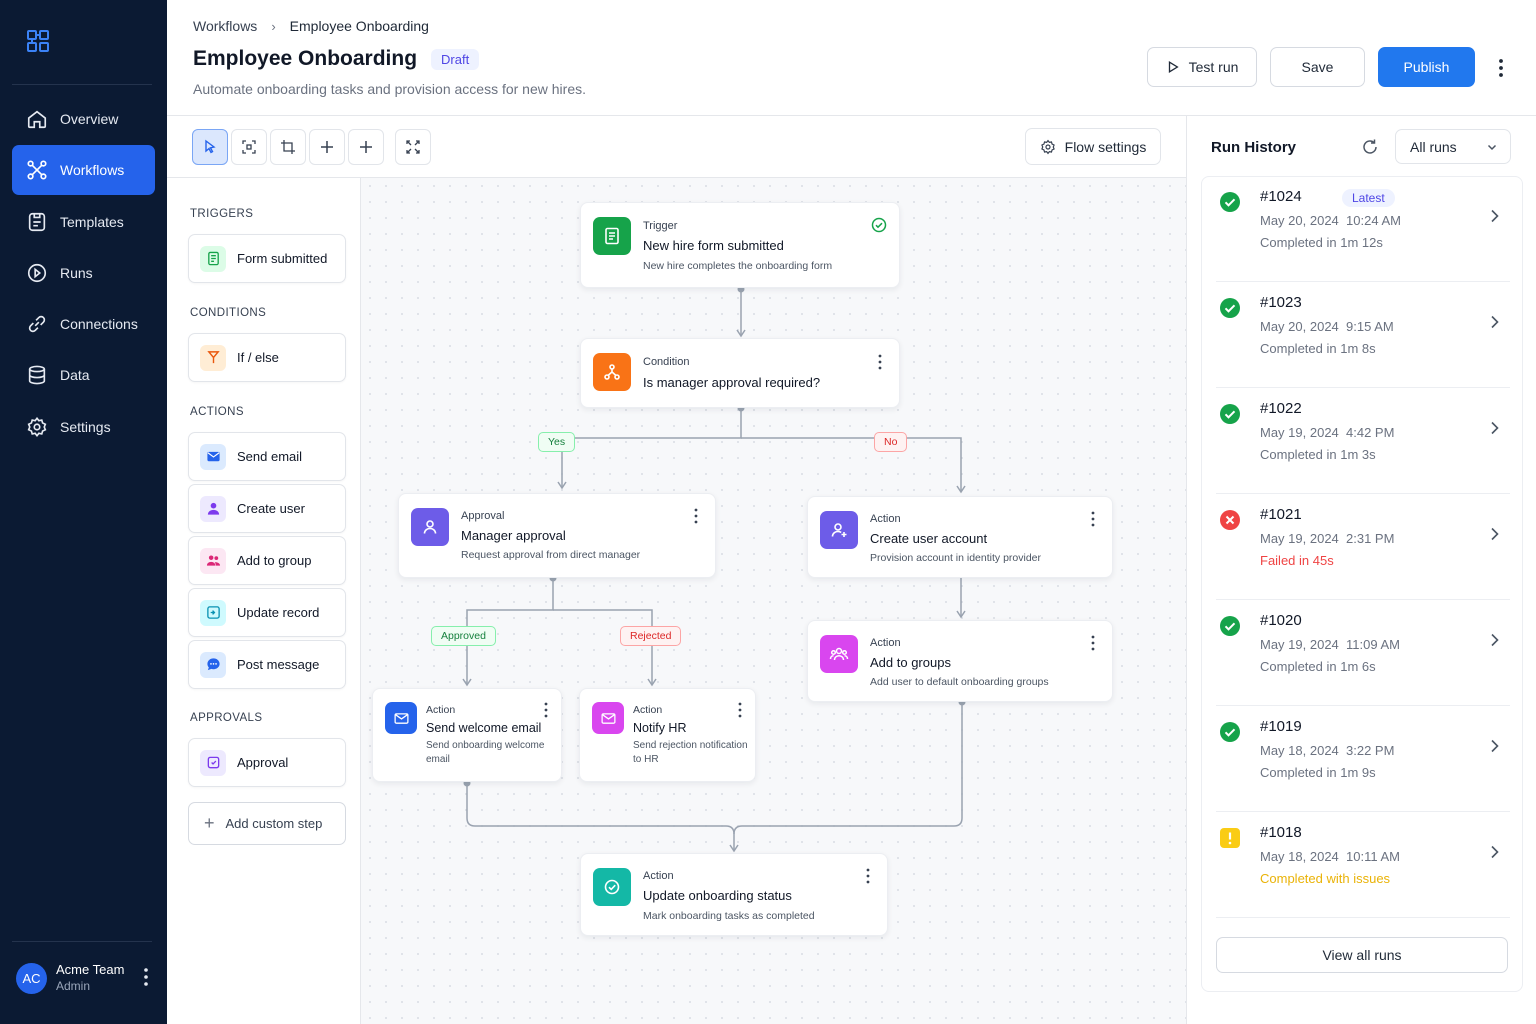 This screenshot has width=1536, height=1024. Describe the element at coordinates (612, 887) in the screenshot. I see `check-circle-icon` at that location.